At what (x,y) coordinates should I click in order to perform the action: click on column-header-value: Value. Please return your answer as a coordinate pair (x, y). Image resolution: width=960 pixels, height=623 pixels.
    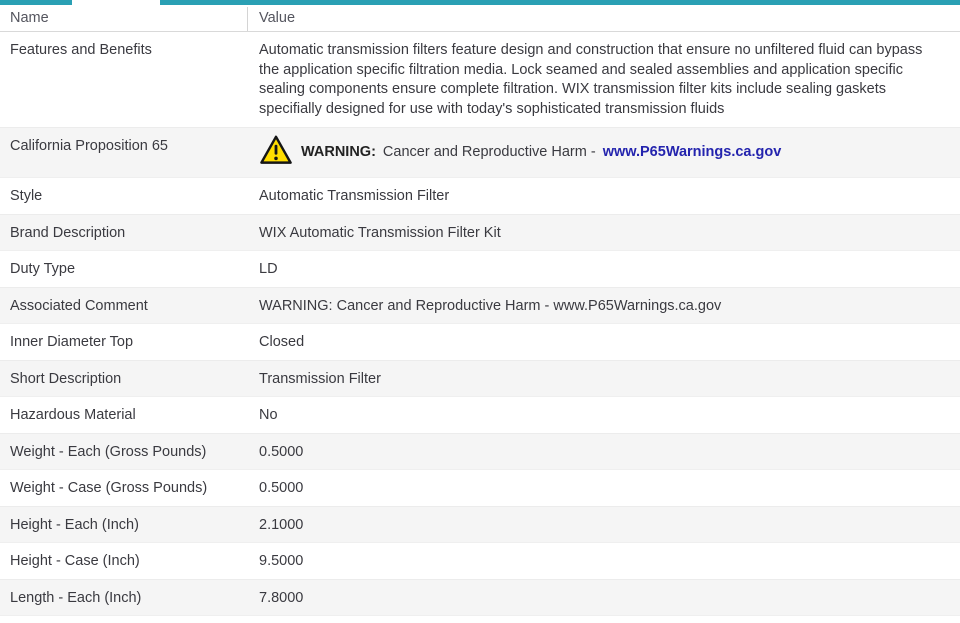
    Looking at the image, I should click on (277, 18).